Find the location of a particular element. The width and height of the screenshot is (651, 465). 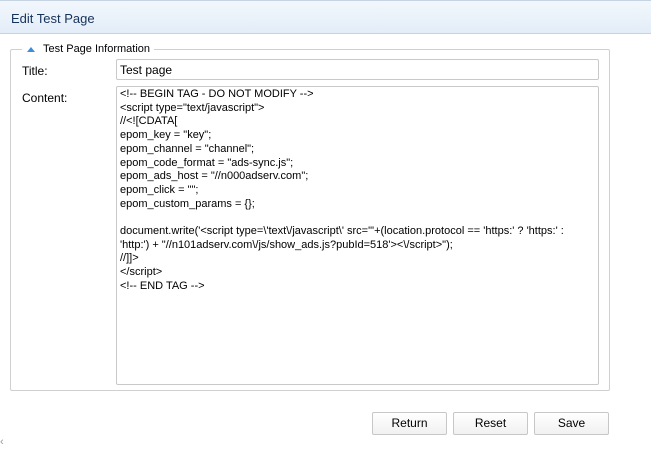

window-header: Edit Test Page is located at coordinates (325, 17).